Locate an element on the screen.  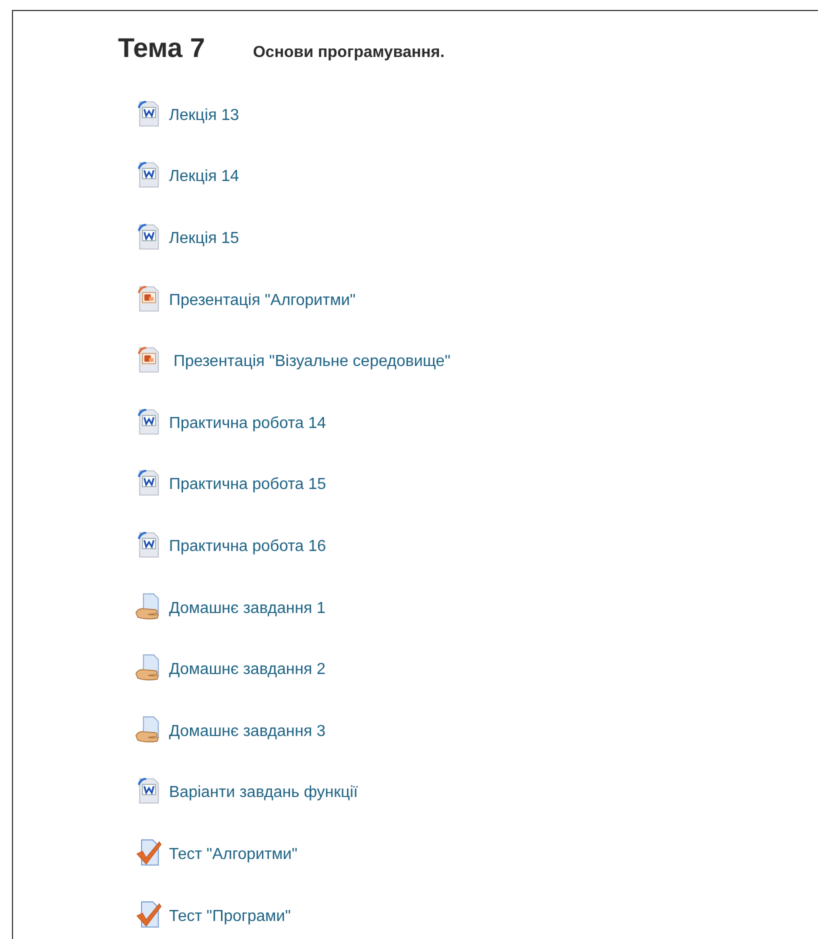
activity-link: Тест "Алгоритми" is located at coordinates (233, 855).